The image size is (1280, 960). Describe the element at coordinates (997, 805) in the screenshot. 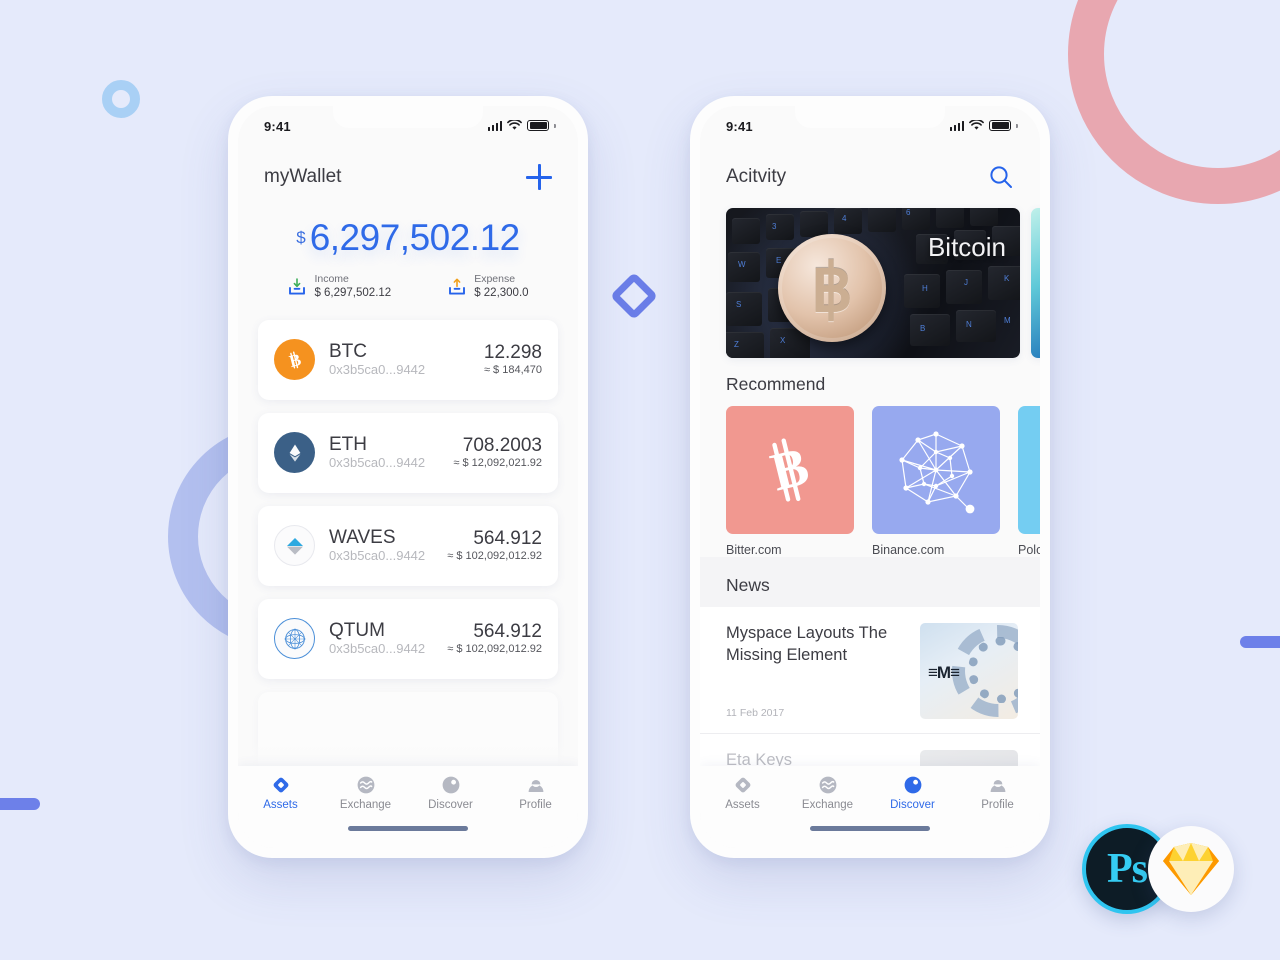

I see `tab-label: Profile` at that location.